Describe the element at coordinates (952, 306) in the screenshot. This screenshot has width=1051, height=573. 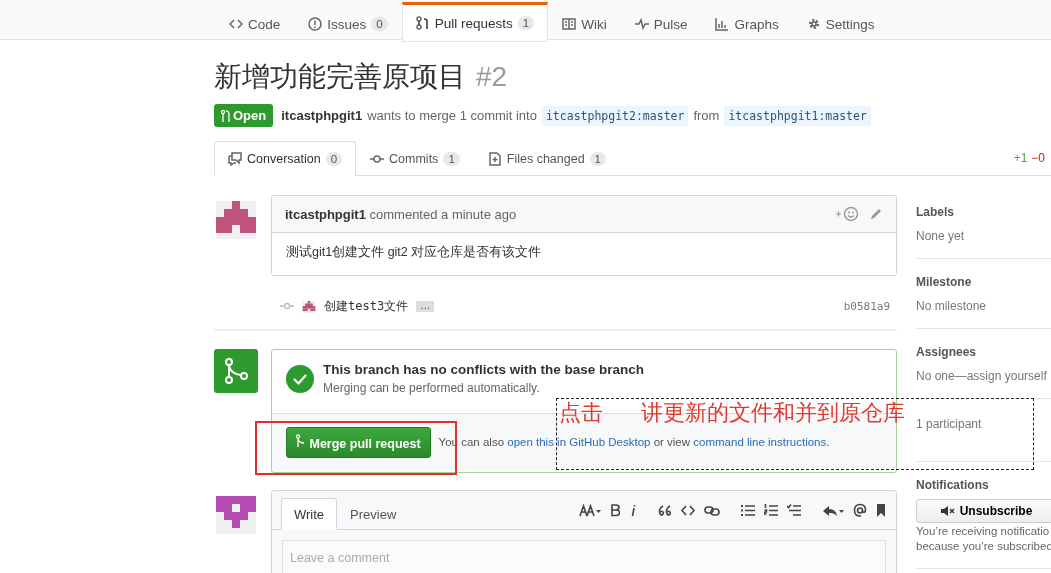
I see `sidebar-value: No milestone` at that location.